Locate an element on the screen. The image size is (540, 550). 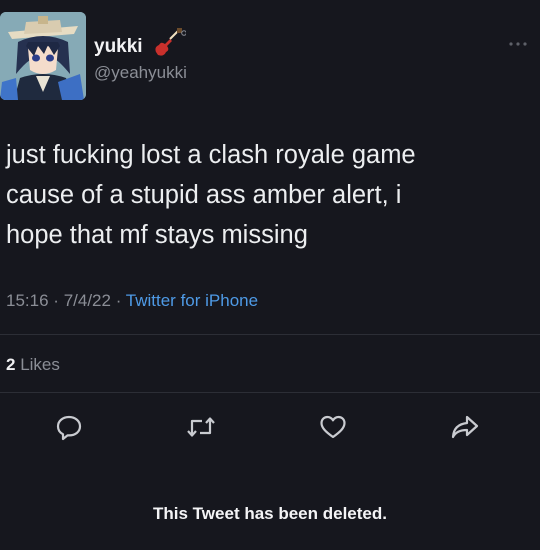
reply-button is located at coordinates (69, 427).